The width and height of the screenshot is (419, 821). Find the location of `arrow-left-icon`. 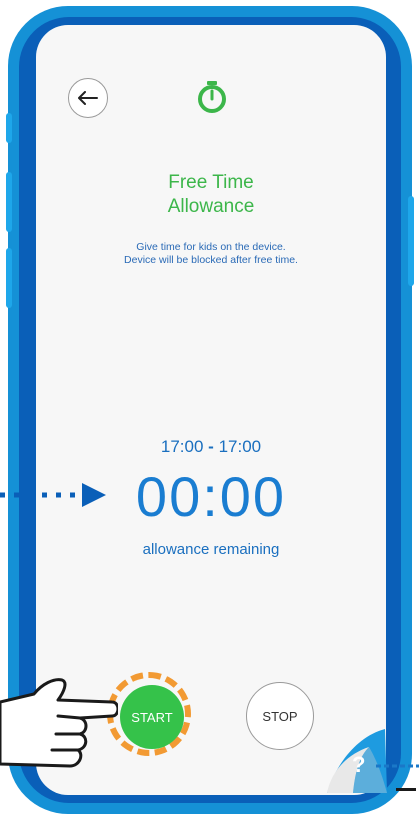

arrow-left-icon is located at coordinates (88, 98).